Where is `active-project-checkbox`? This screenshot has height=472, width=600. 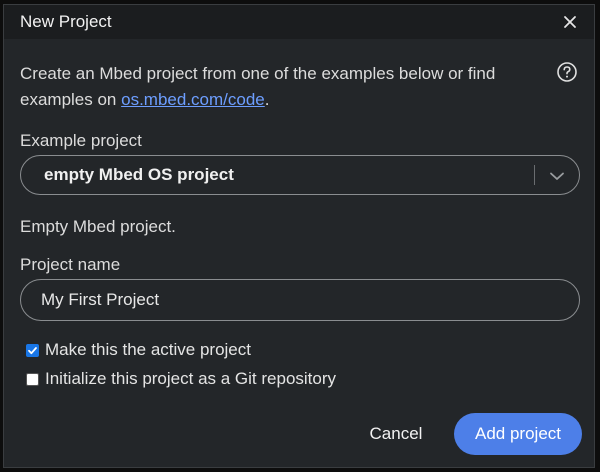 active-project-checkbox is located at coordinates (32, 350).